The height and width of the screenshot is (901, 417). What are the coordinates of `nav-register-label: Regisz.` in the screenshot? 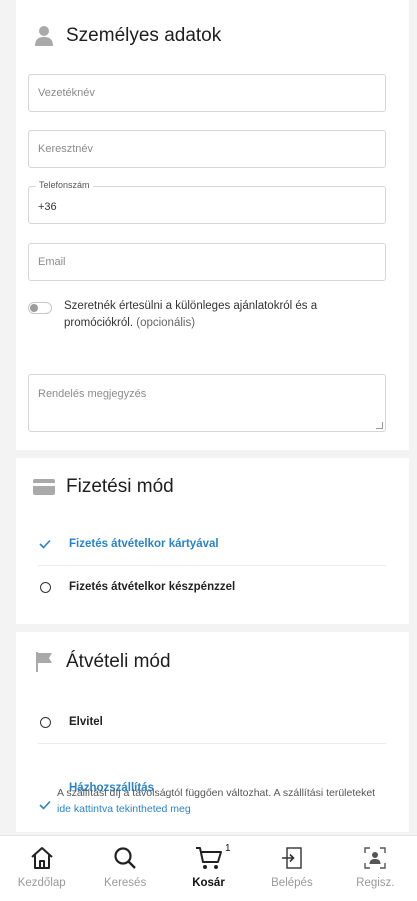 It's located at (375, 883).